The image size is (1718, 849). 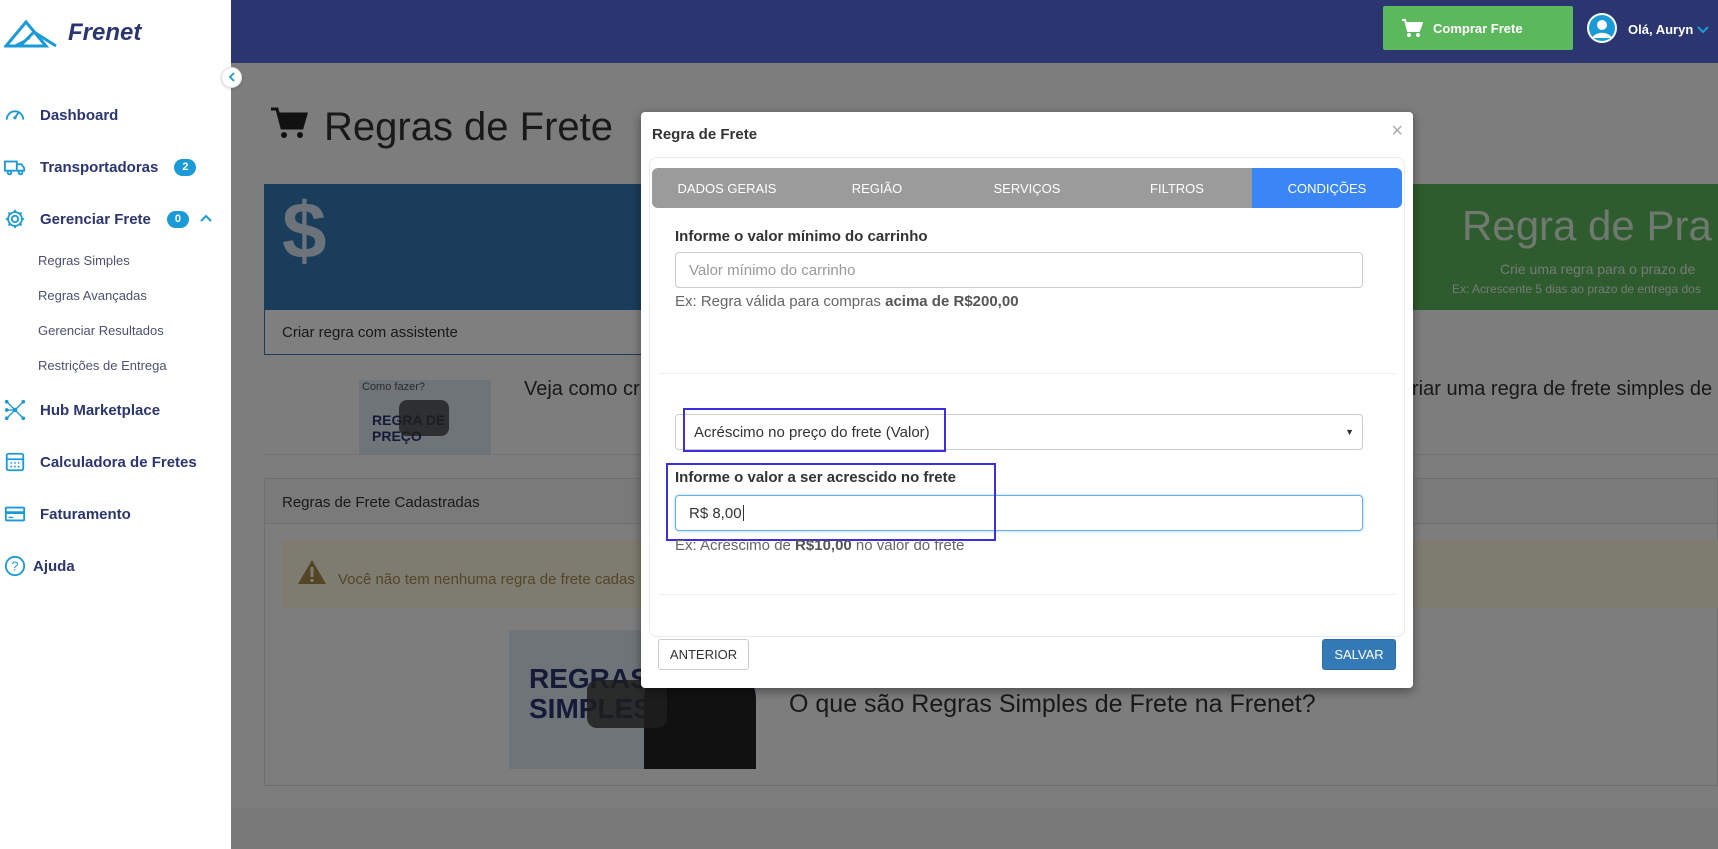 What do you see at coordinates (780, 301) in the screenshot?
I see `min-cart-help-prefix: Ex: Regra válida para compras` at bounding box center [780, 301].